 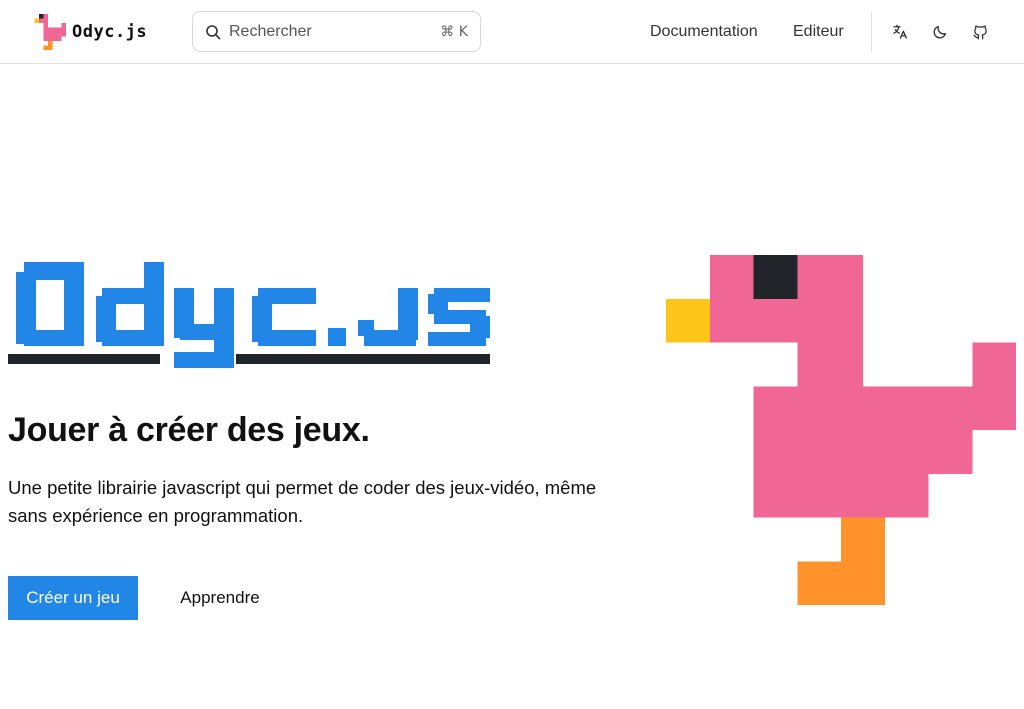 I want to click on translate-icon, so click(x=900, y=31).